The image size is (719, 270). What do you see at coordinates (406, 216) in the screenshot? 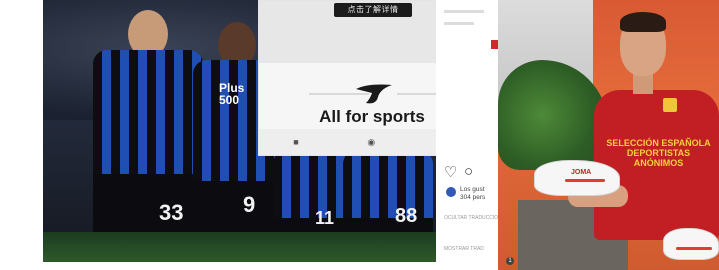
I see `jersey-number: 88` at bounding box center [406, 216].